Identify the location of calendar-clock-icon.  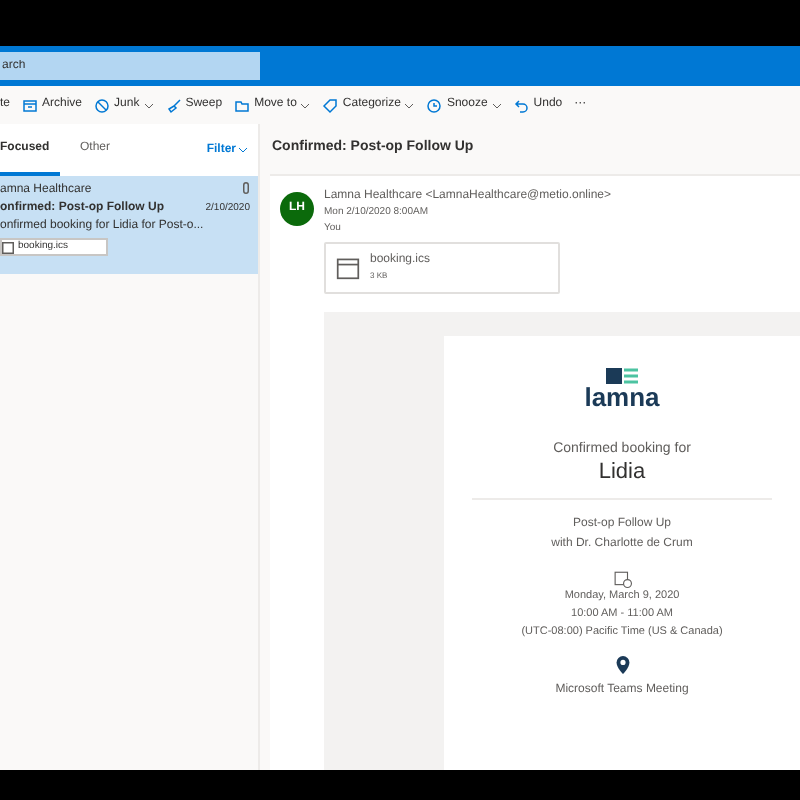
(622, 579).